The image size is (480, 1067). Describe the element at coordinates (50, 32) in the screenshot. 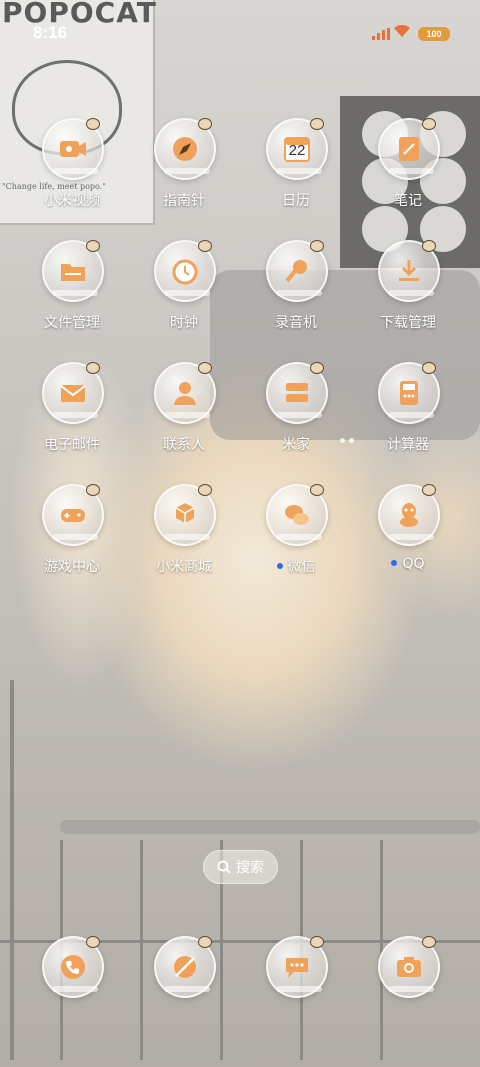

I see `status-time: 8:16` at that location.